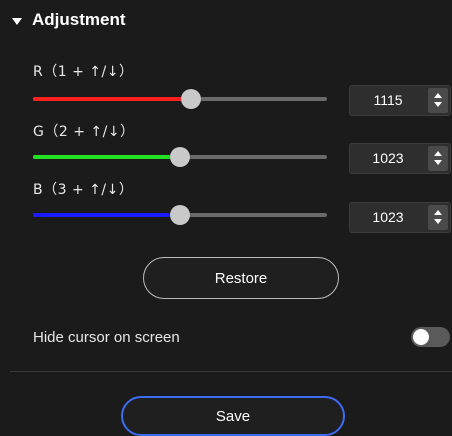  I want to click on save-button: Save, so click(233, 416).